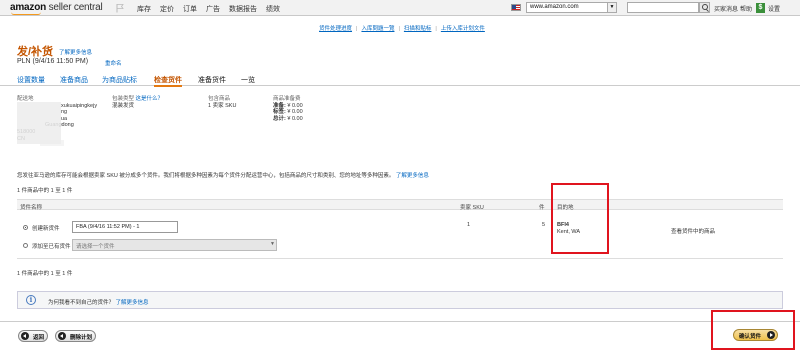  What do you see at coordinates (25, 227) in the screenshot?
I see `create-shipment-radio` at bounding box center [25, 227].